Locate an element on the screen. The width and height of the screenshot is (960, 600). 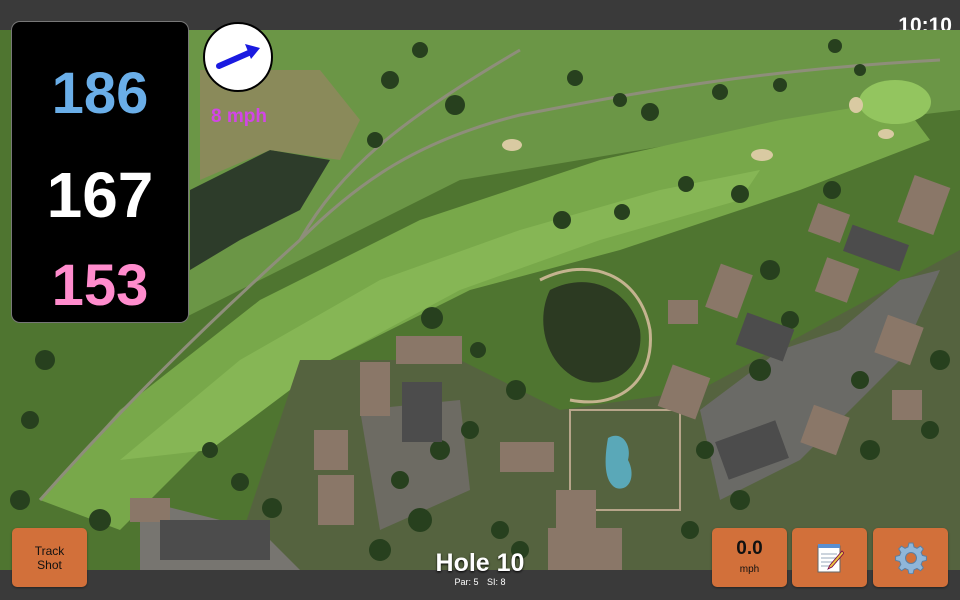
wind-speed-label: 8 mph is located at coordinates (239, 116).